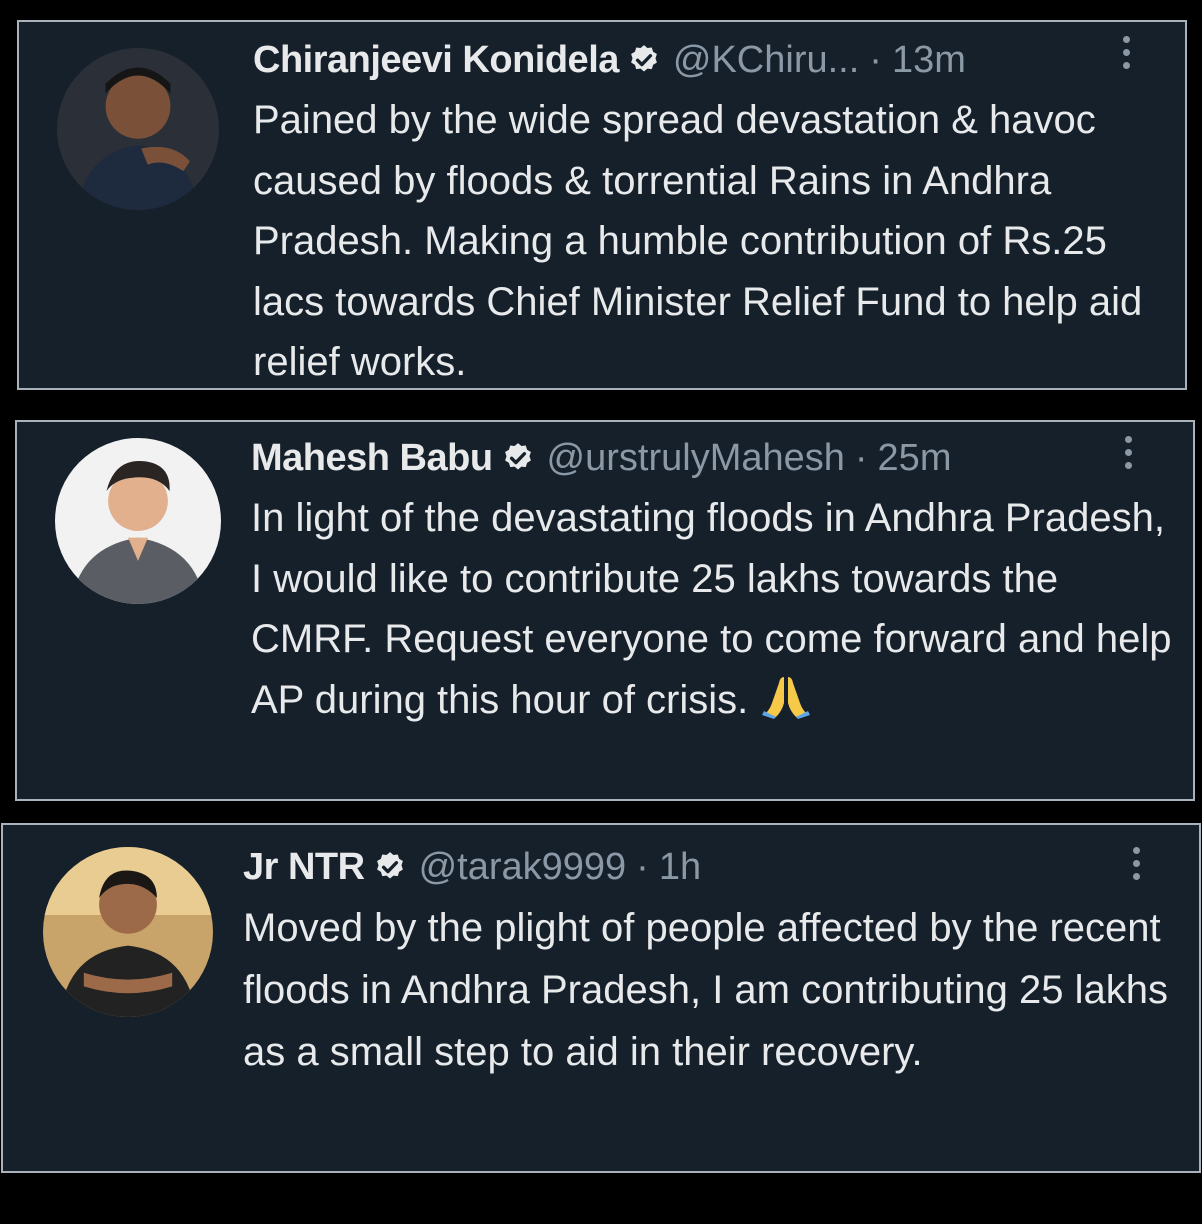  I want to click on tweet-timestamp: 1h, so click(680, 867).